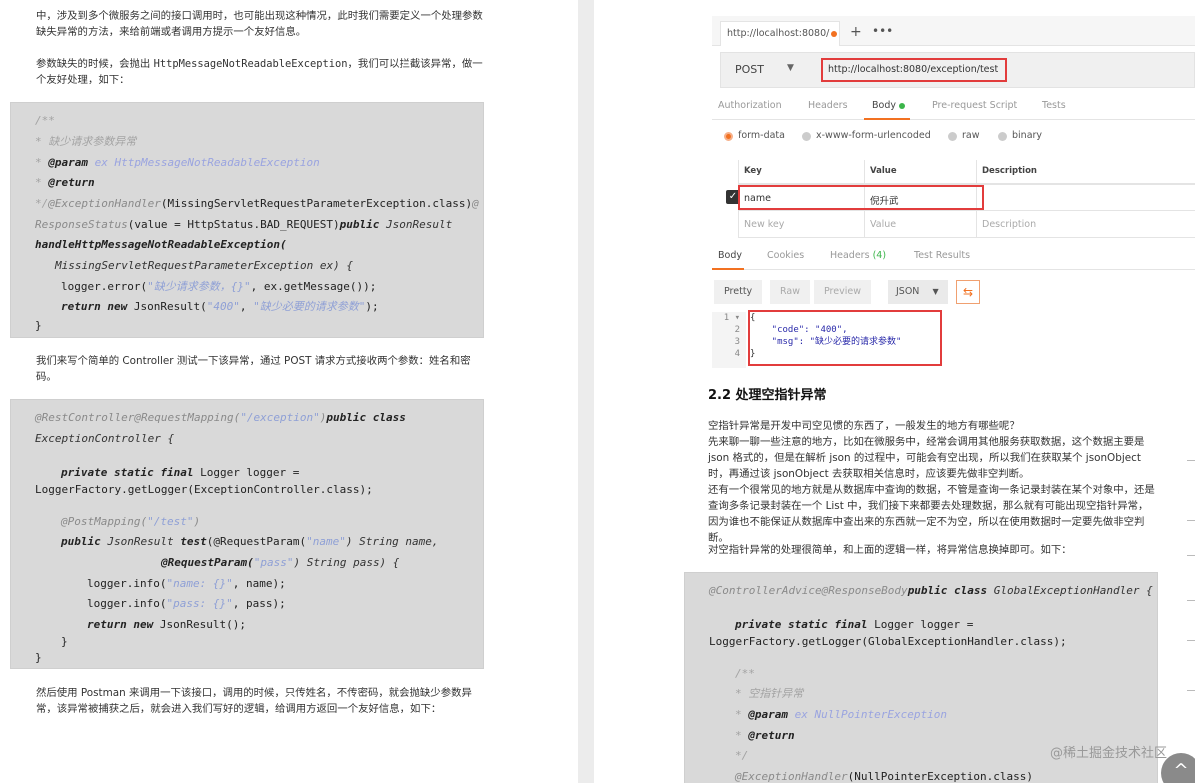 This screenshot has width=1195, height=783. I want to click on preview-button: Preview, so click(842, 292).